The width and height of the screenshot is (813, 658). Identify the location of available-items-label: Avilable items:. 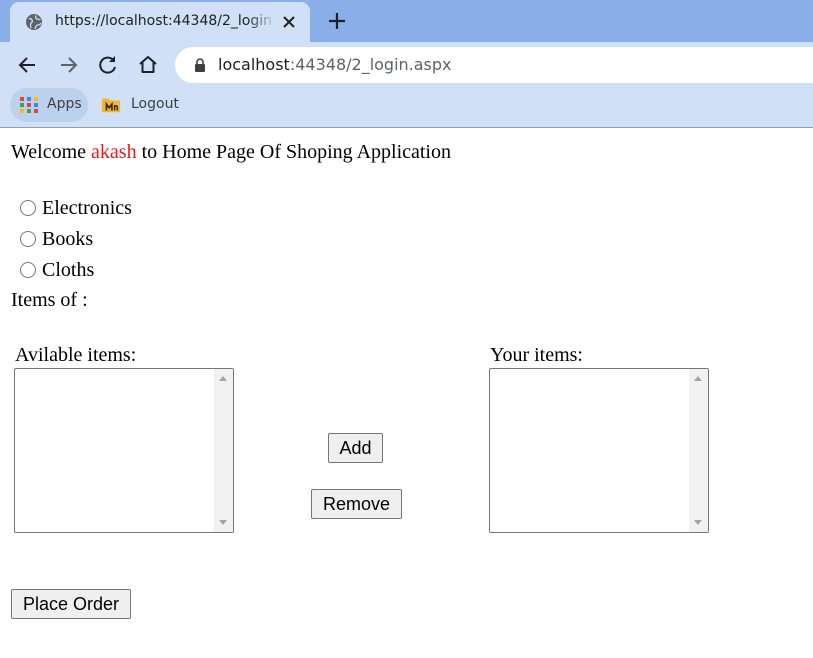
(76, 355).